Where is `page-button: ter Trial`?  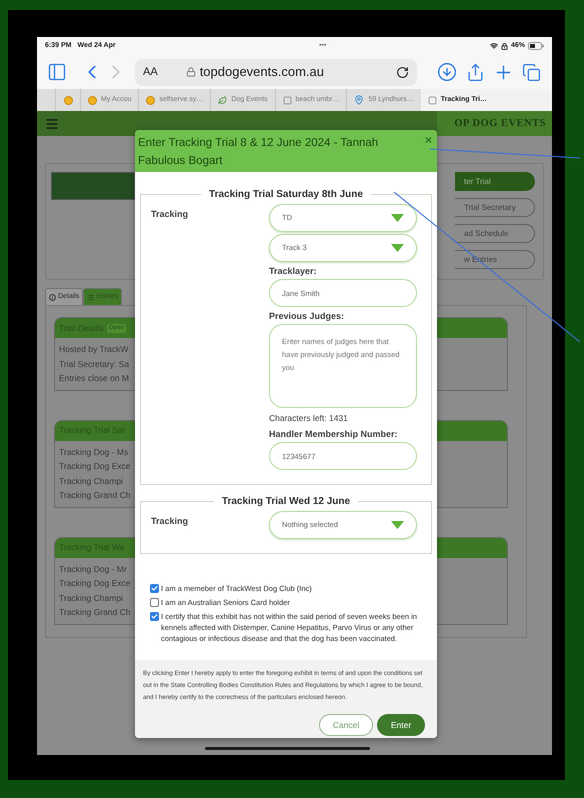
page-button: ter Trial is located at coordinates (495, 181).